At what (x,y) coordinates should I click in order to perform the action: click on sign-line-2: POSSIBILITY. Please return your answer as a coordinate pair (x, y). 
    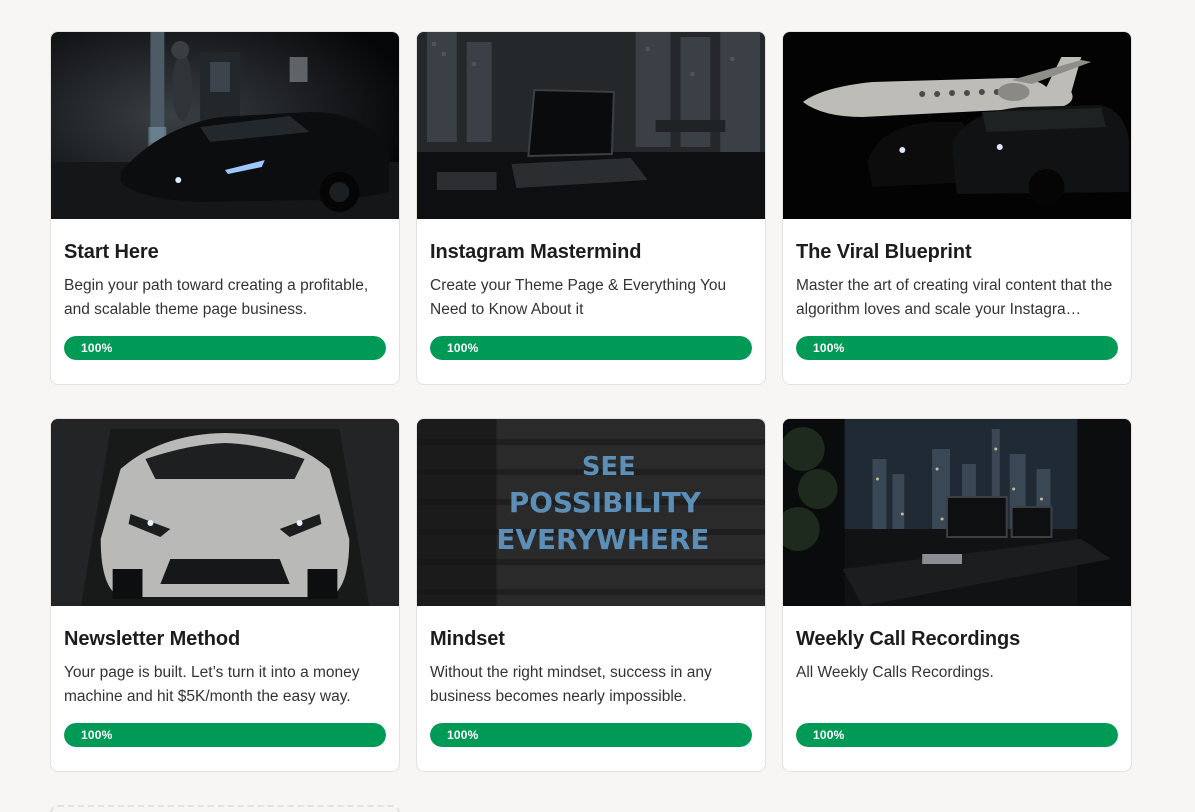
    Looking at the image, I should click on (605, 502).